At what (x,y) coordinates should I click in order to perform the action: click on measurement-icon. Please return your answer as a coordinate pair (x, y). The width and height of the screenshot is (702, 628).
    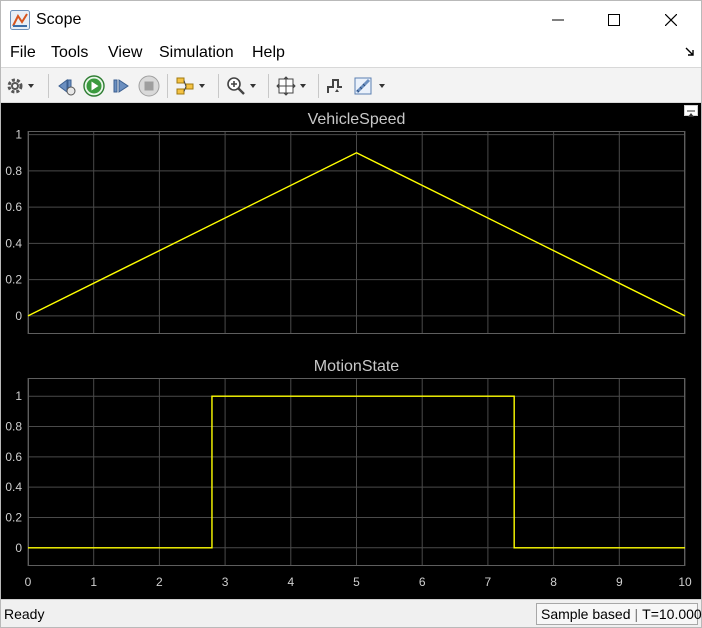
    Looking at the image, I should click on (363, 86).